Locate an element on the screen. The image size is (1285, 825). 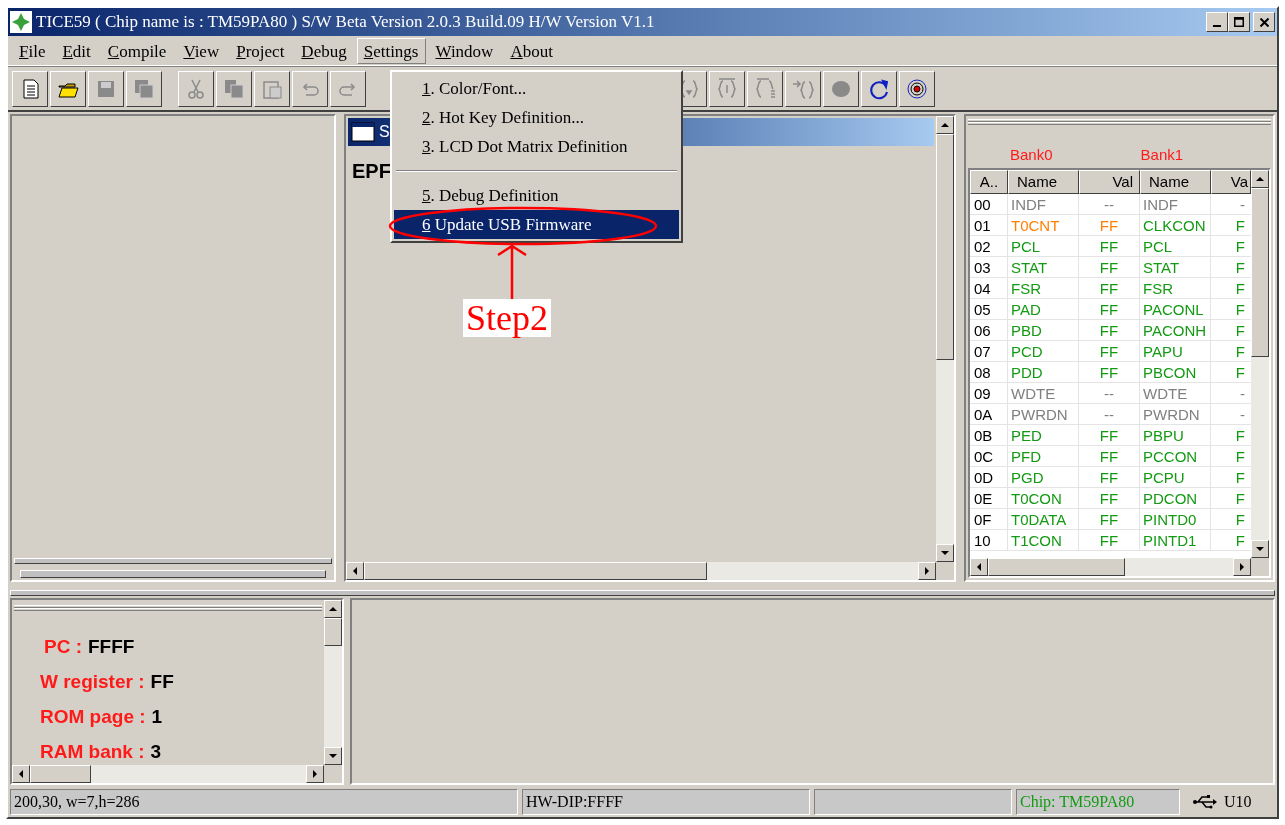
table-cell: 10 is located at coordinates (989, 540).